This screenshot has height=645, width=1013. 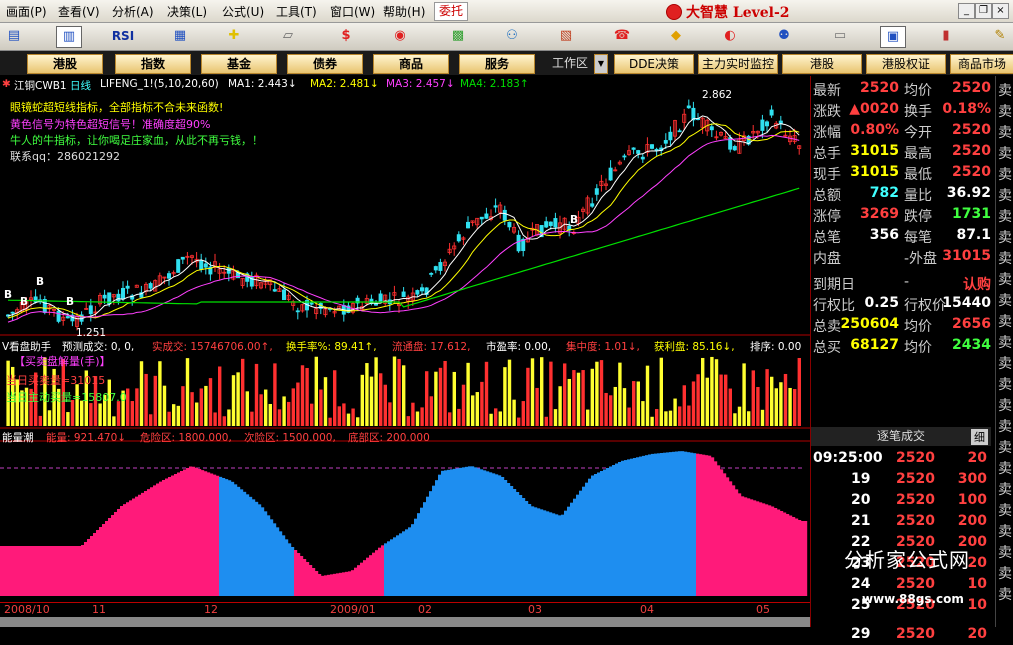 What do you see at coordinates (26, 346) in the screenshot?
I see `volume-title: V看盘助手` at bounding box center [26, 346].